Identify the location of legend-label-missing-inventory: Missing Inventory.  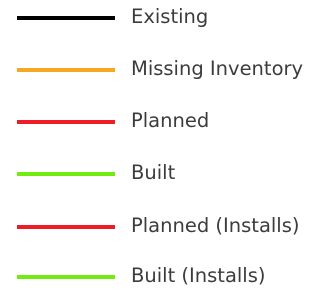
(217, 68).